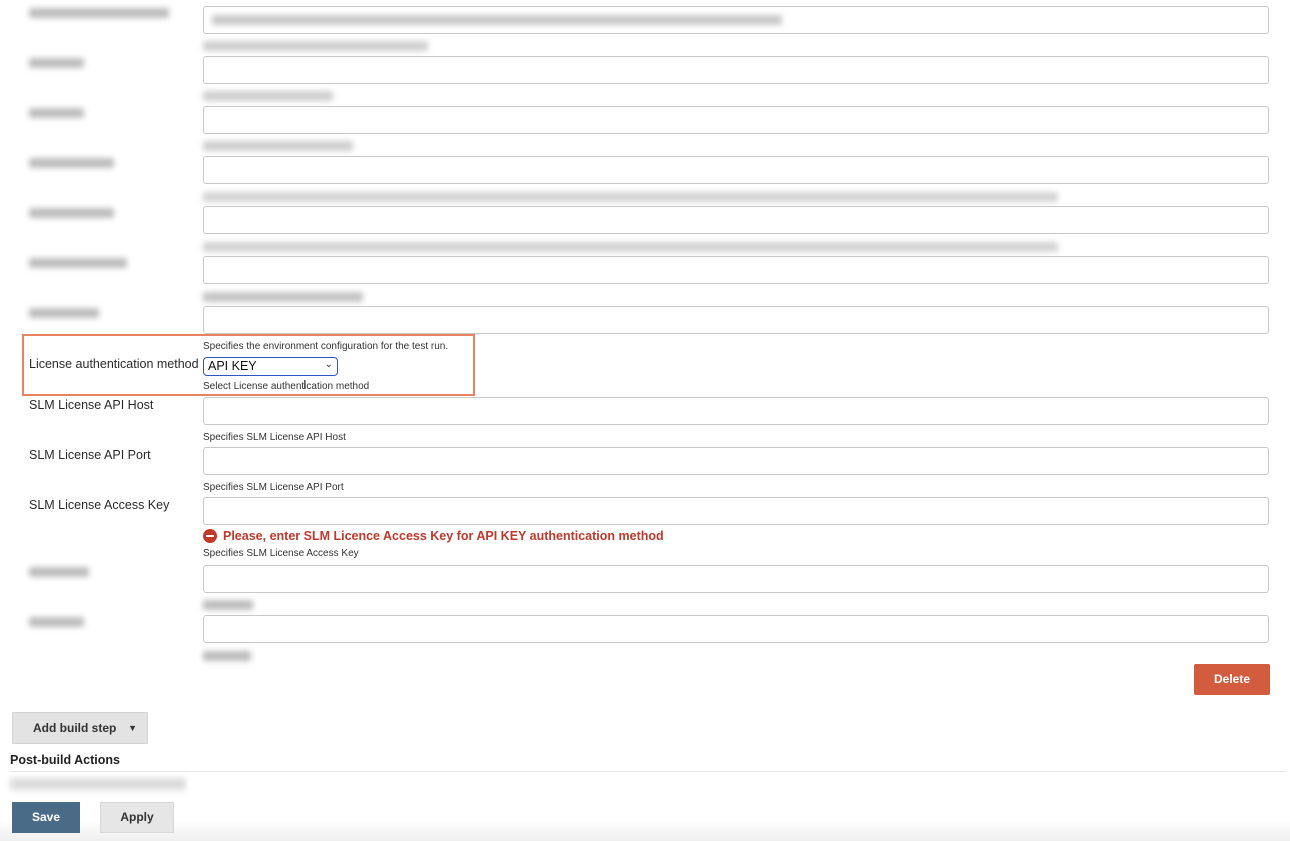  What do you see at coordinates (114, 364) in the screenshot?
I see `license-auth-method-label: License authentication method` at bounding box center [114, 364].